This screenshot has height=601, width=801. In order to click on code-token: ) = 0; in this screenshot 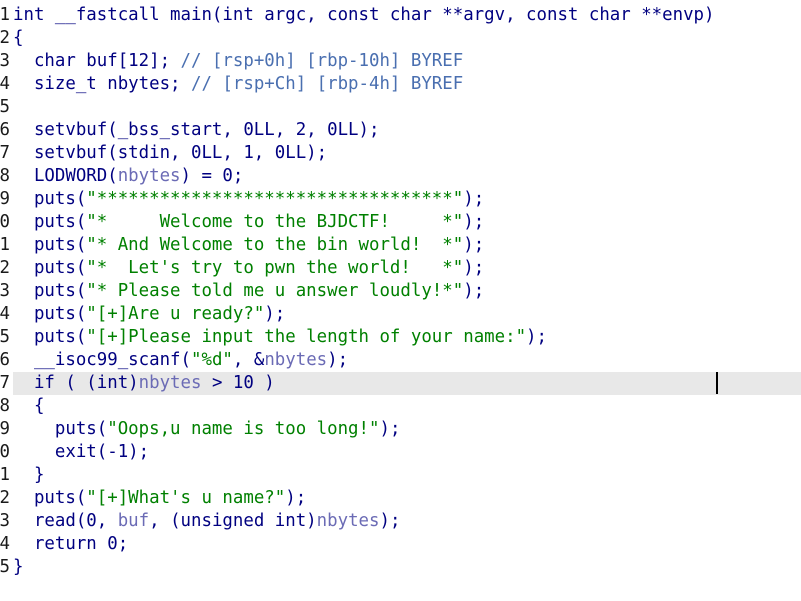, I will do `click(212, 176)`.